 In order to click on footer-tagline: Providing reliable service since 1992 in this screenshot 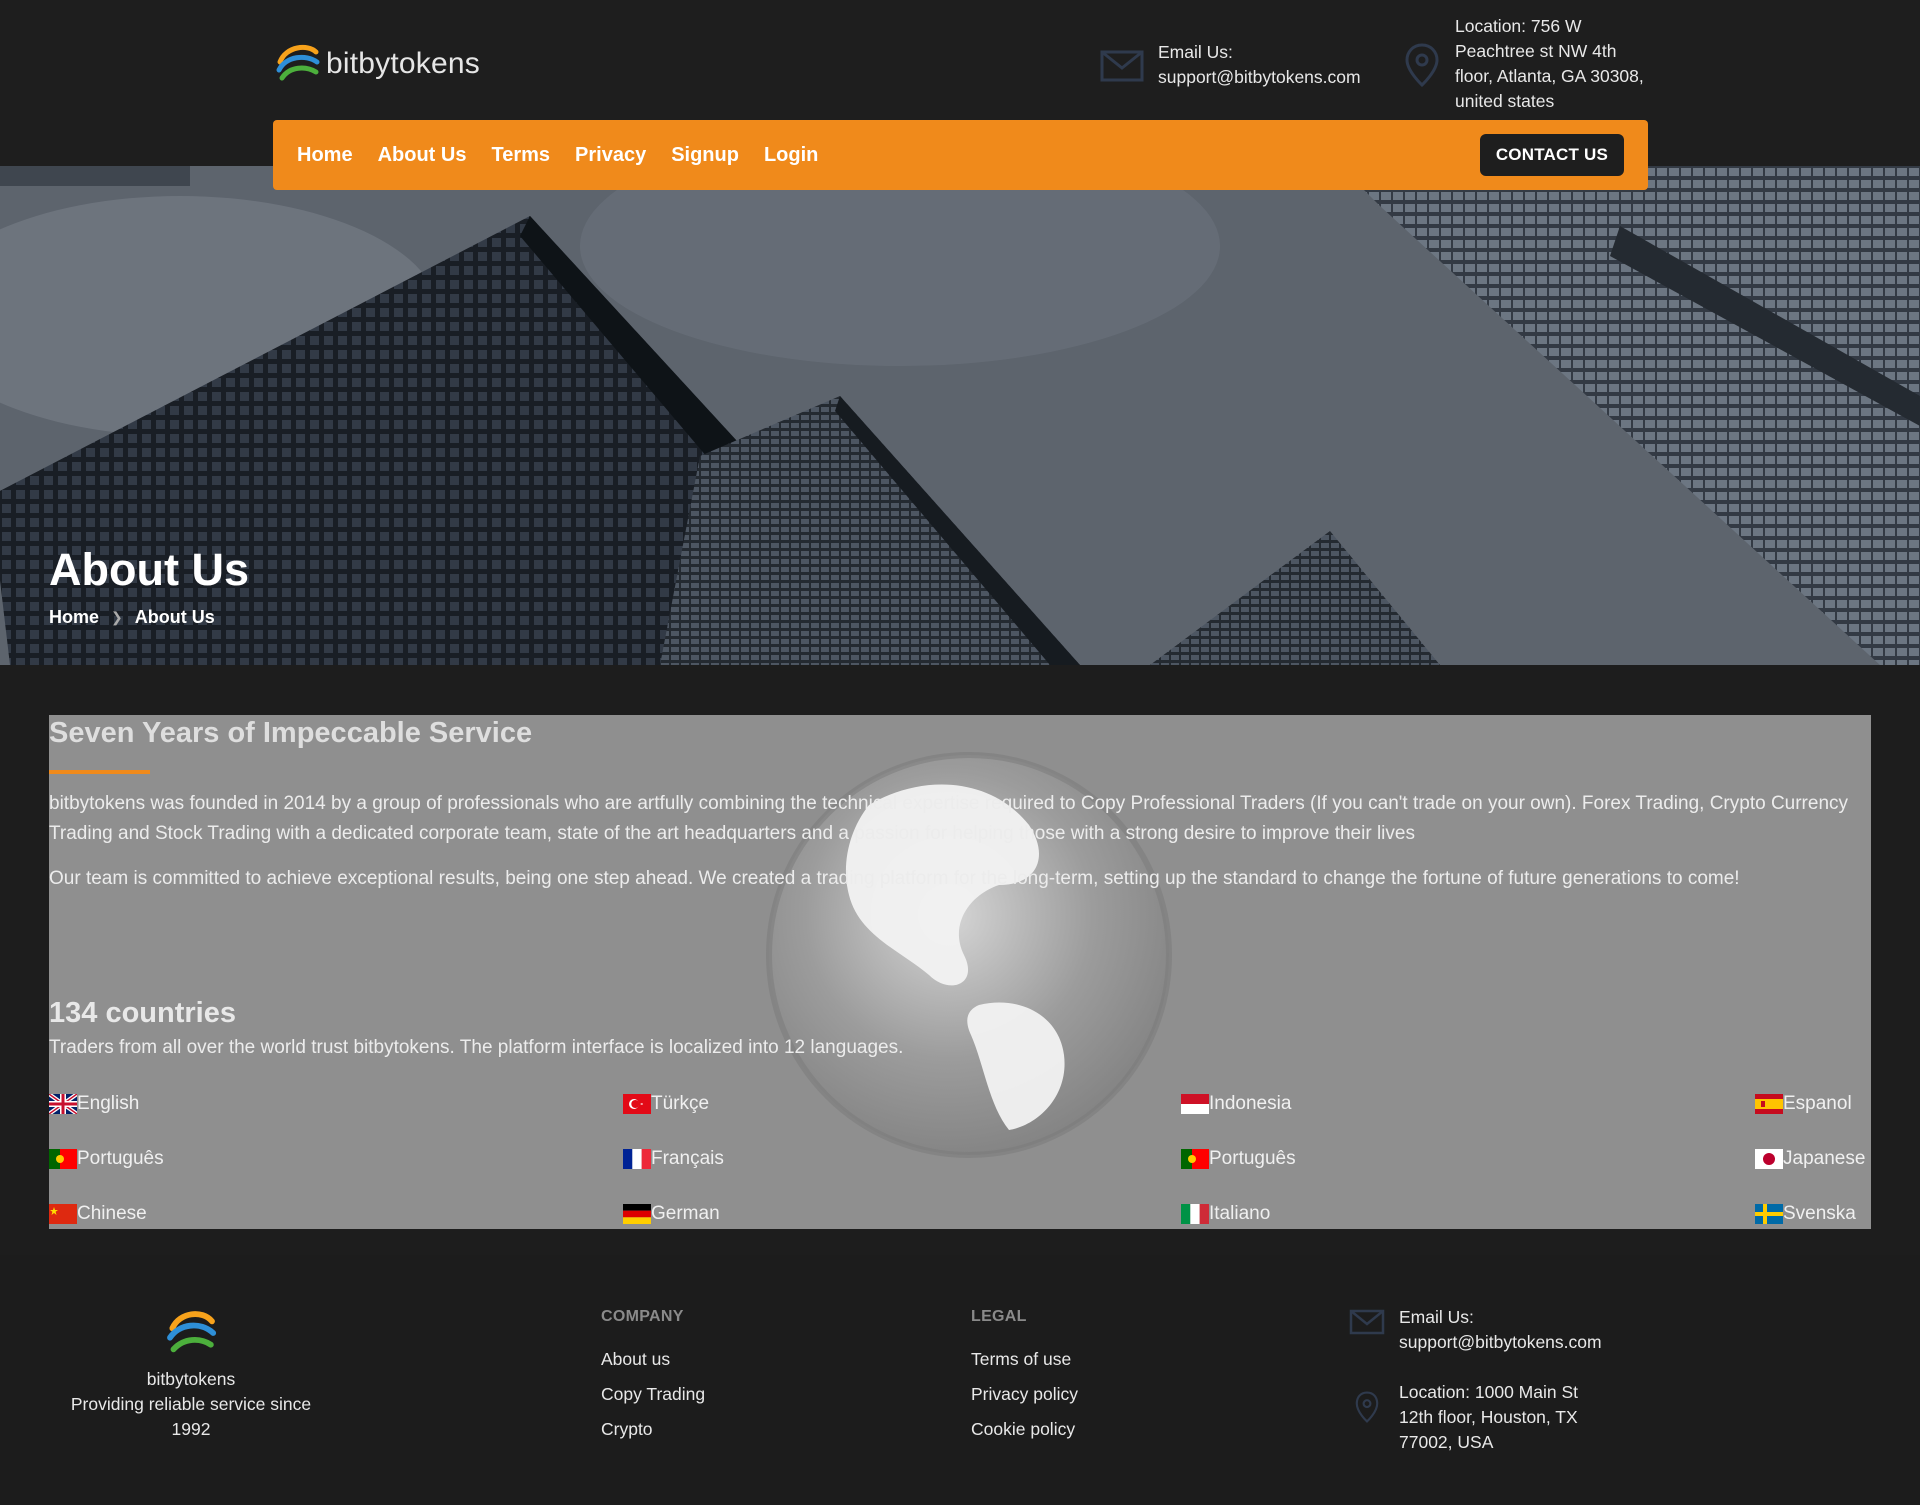, I will do `click(191, 1416)`.